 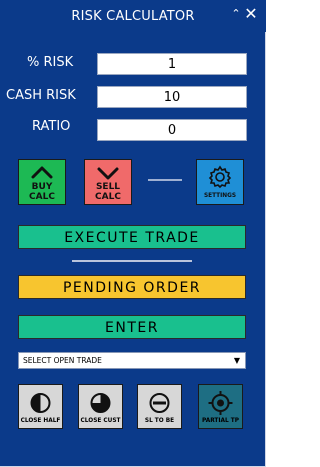 I want to click on partial-tp-button: PARTIAL TP, so click(x=220, y=406).